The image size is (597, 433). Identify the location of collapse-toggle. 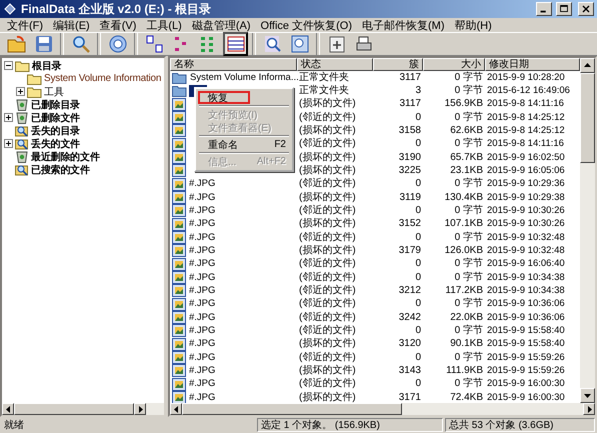
(8, 65).